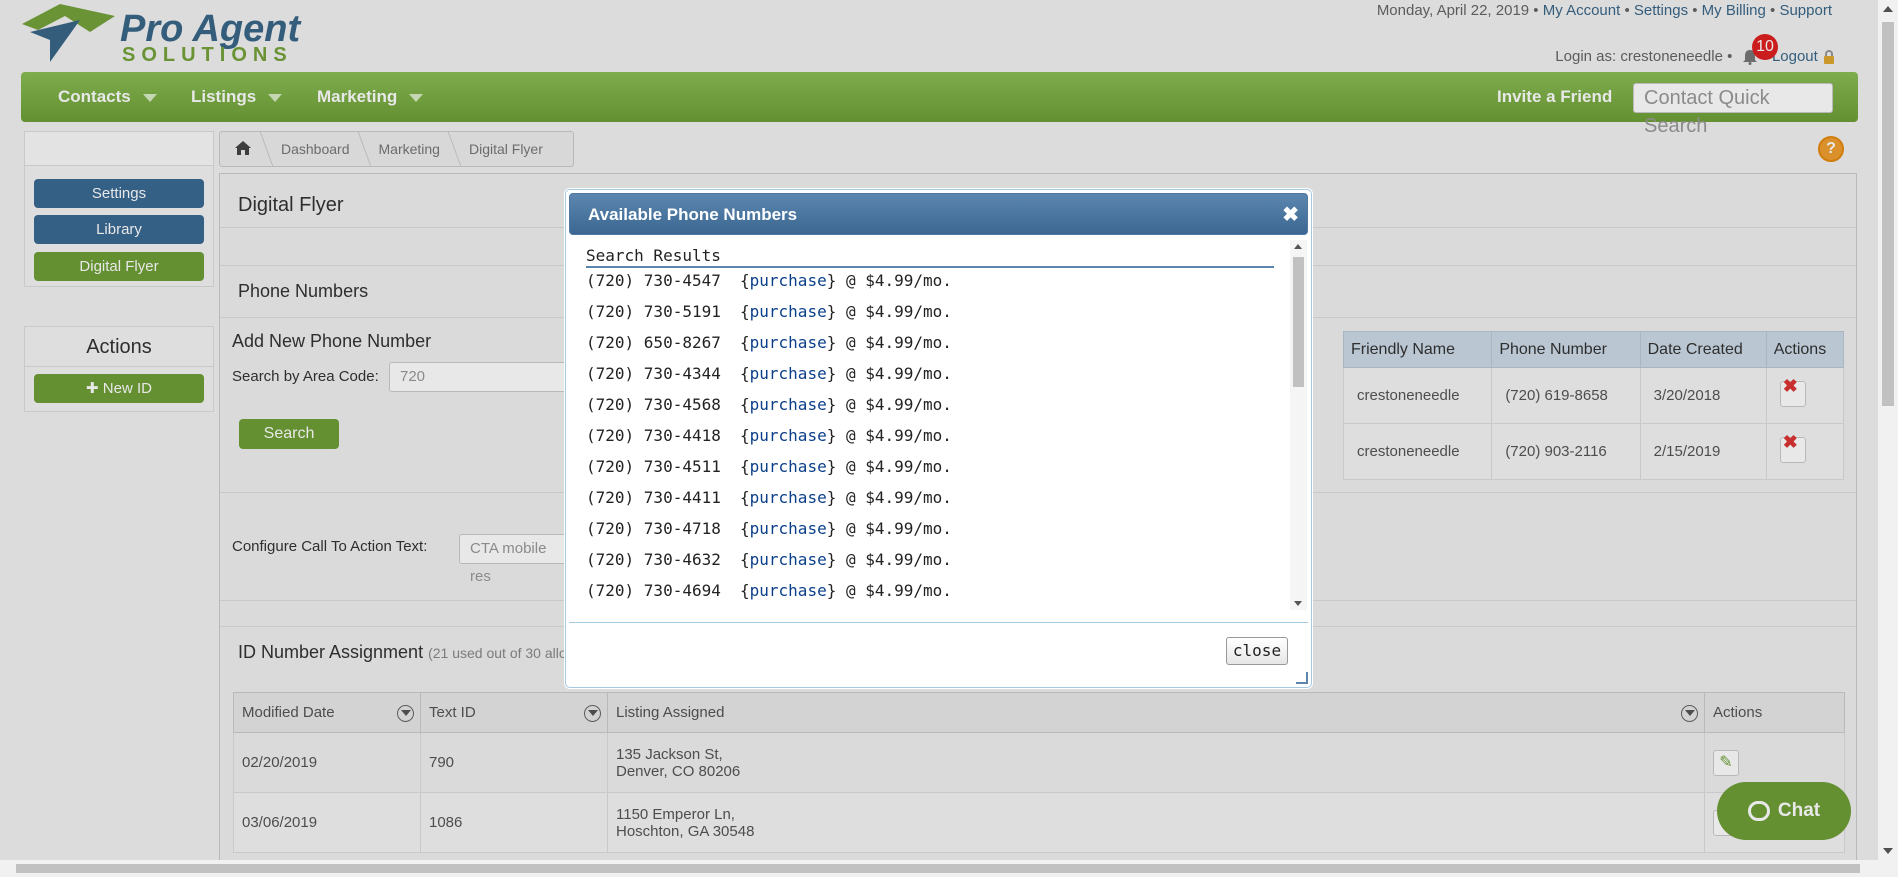 This screenshot has width=1898, height=877. I want to click on support-link: Support, so click(1805, 10).